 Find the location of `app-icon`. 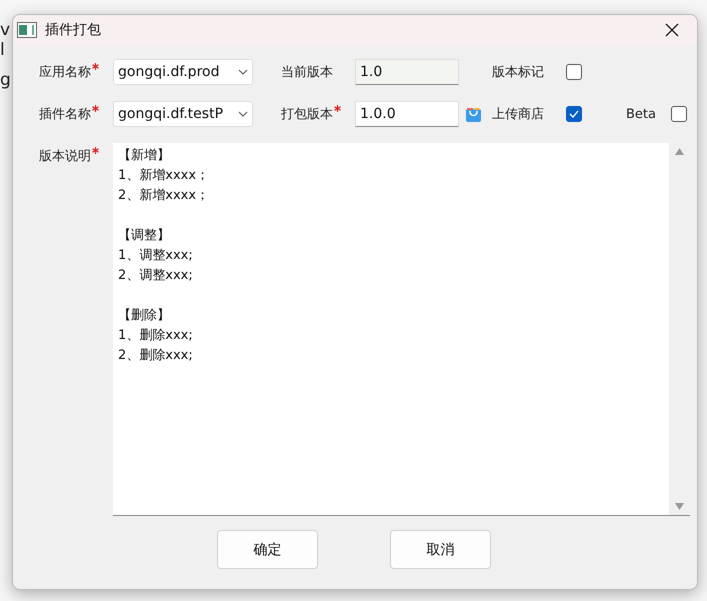

app-icon is located at coordinates (27, 30).